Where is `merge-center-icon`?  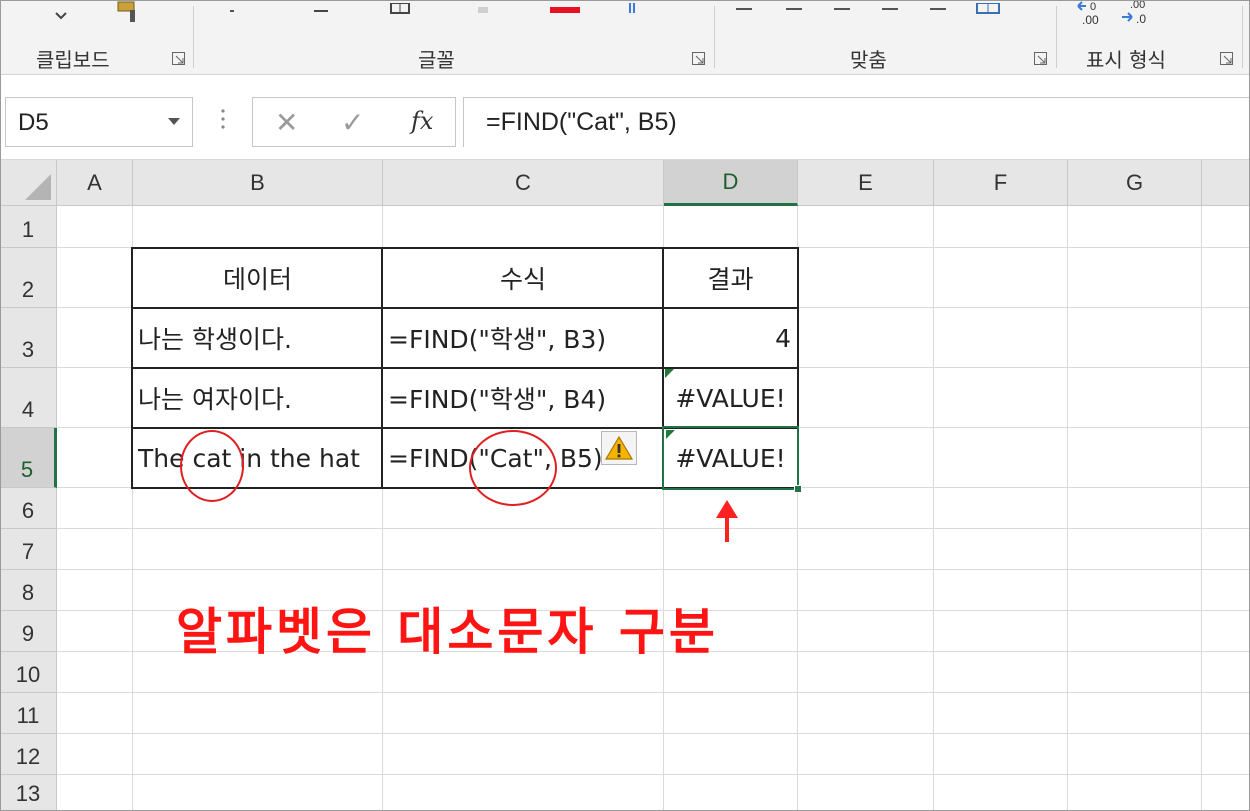
merge-center-icon is located at coordinates (989, 9).